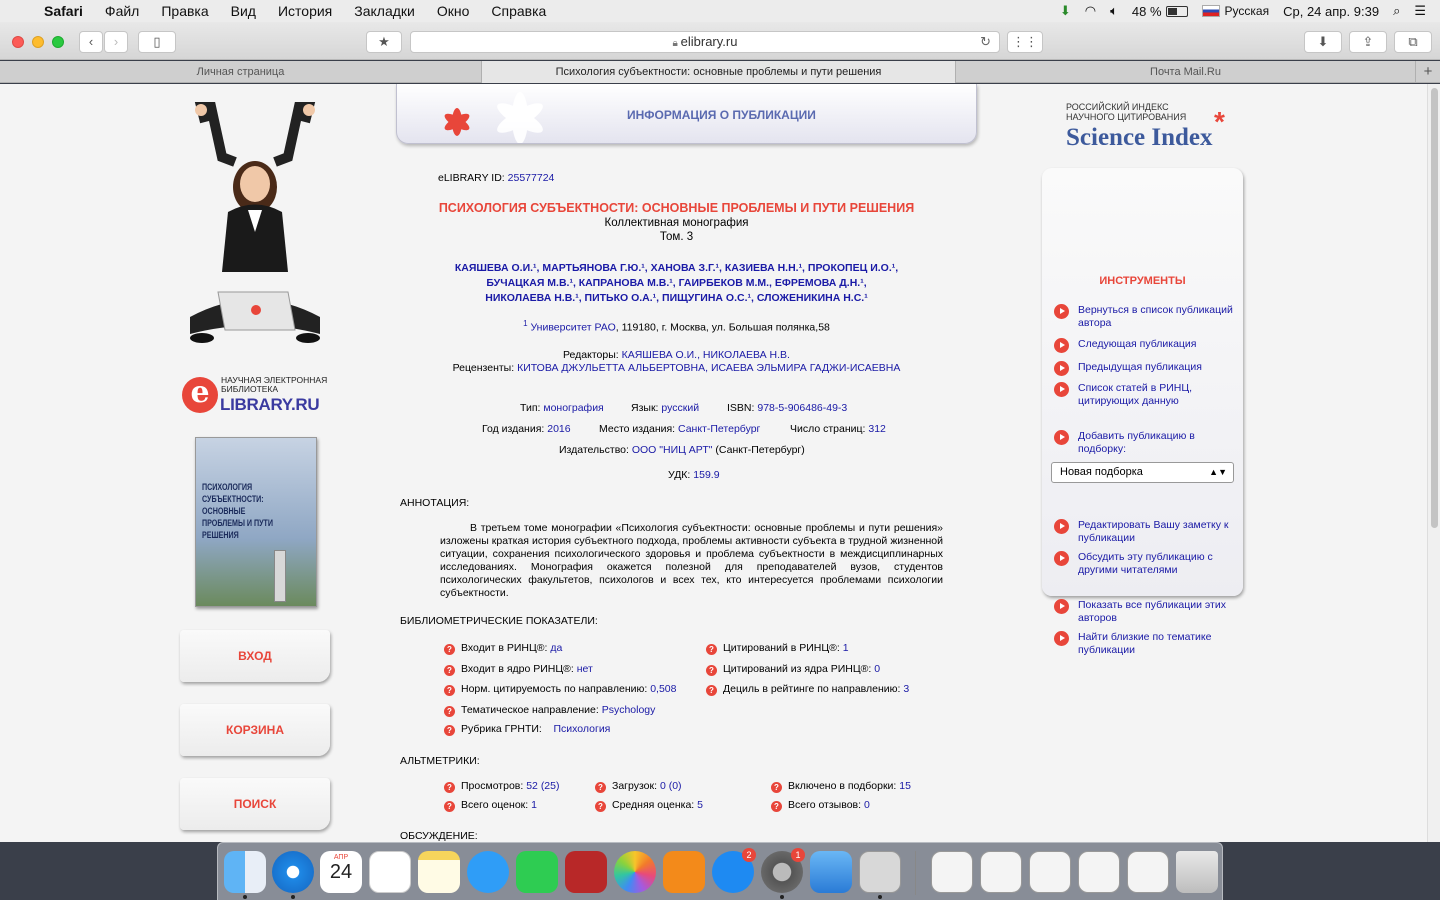  I want to click on sidebar-toggle-icon: ▯, so click(157, 42).